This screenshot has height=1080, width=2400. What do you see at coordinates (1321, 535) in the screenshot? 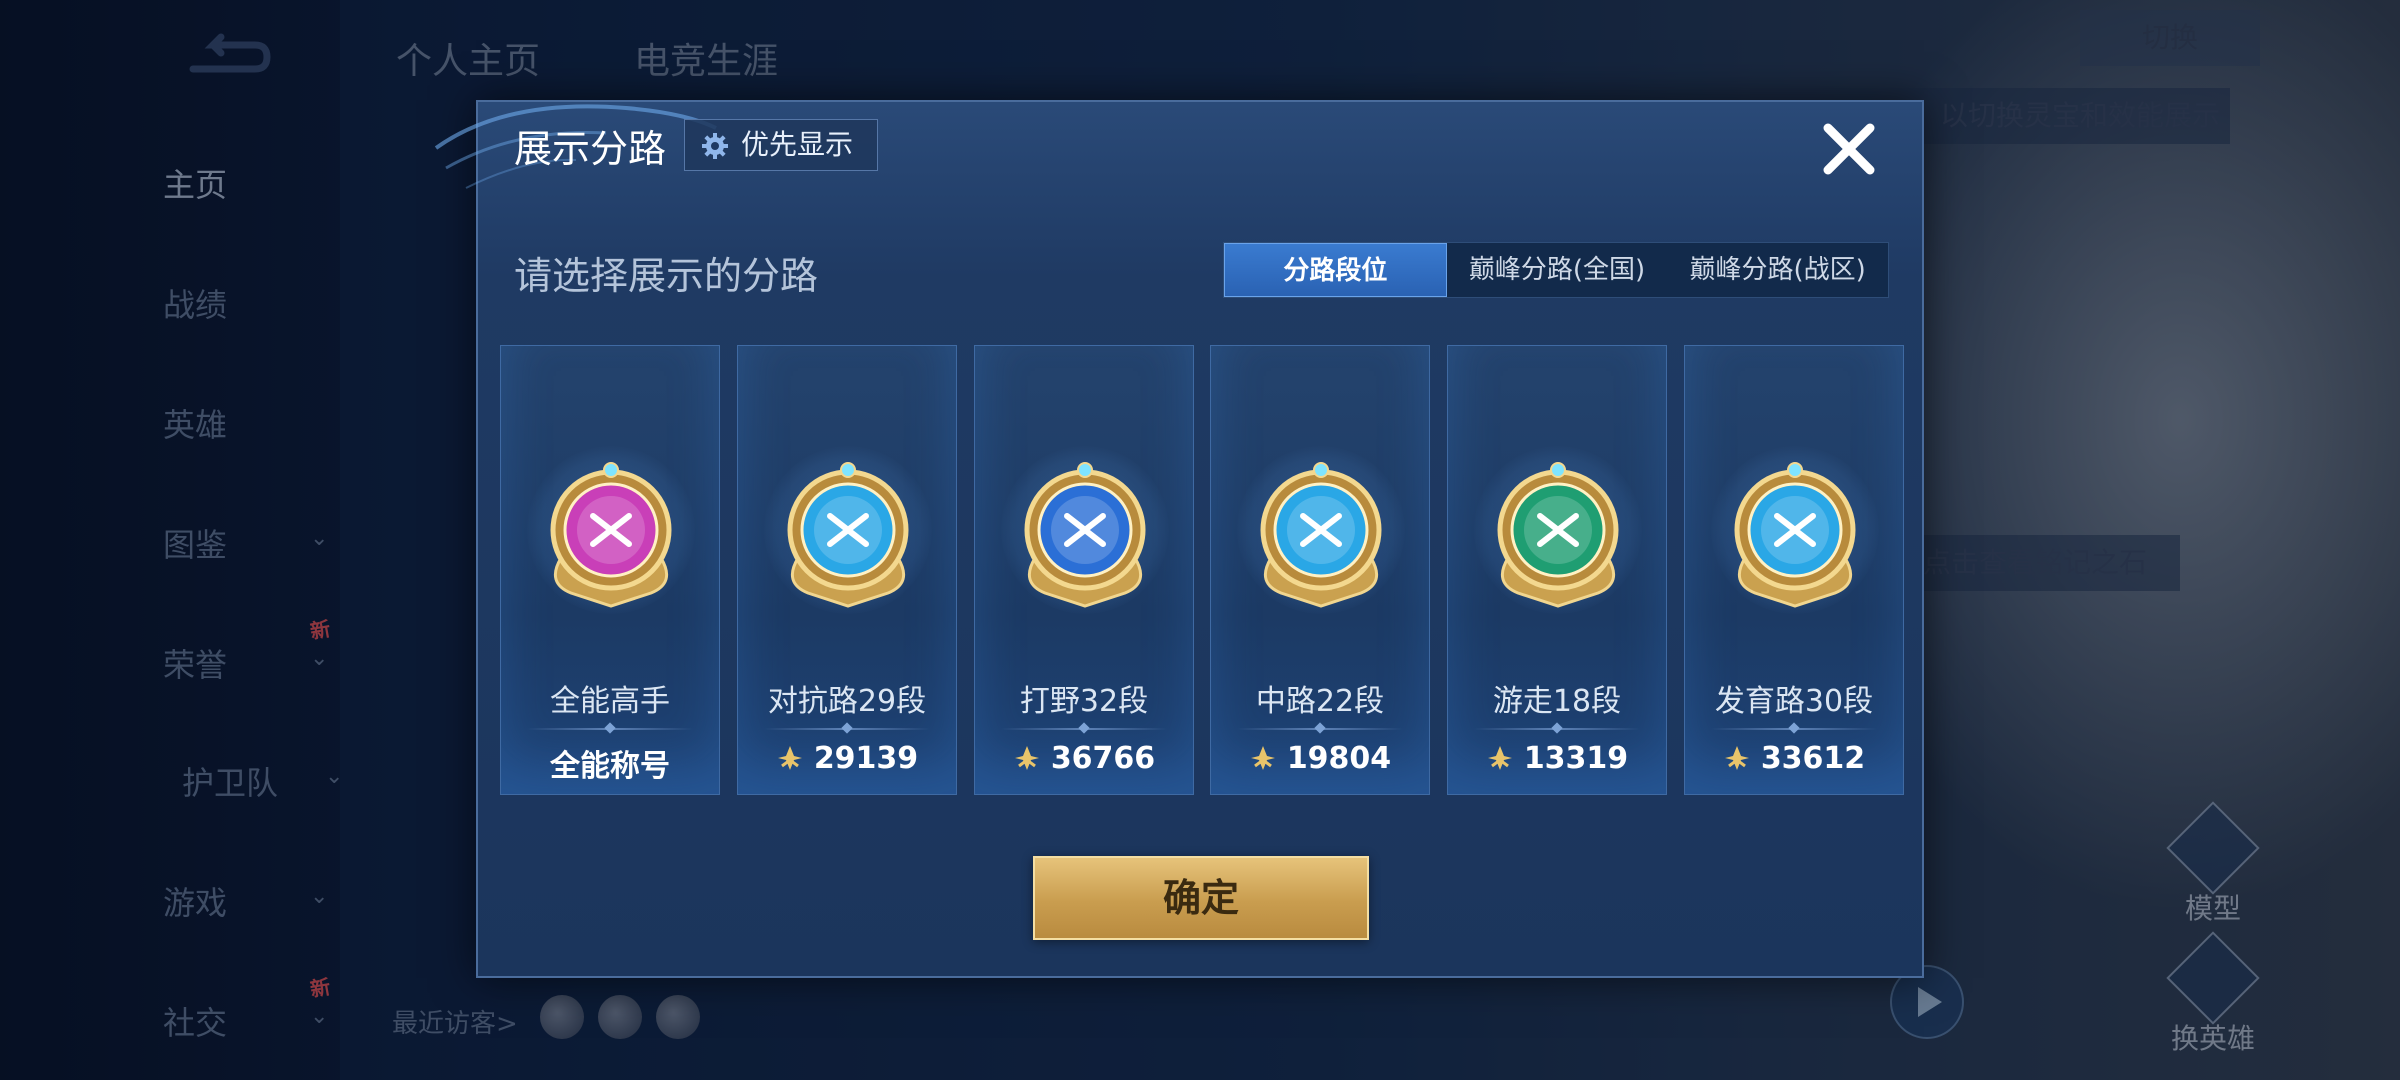
I see `mid-lane-emblem-icon` at bounding box center [1321, 535].